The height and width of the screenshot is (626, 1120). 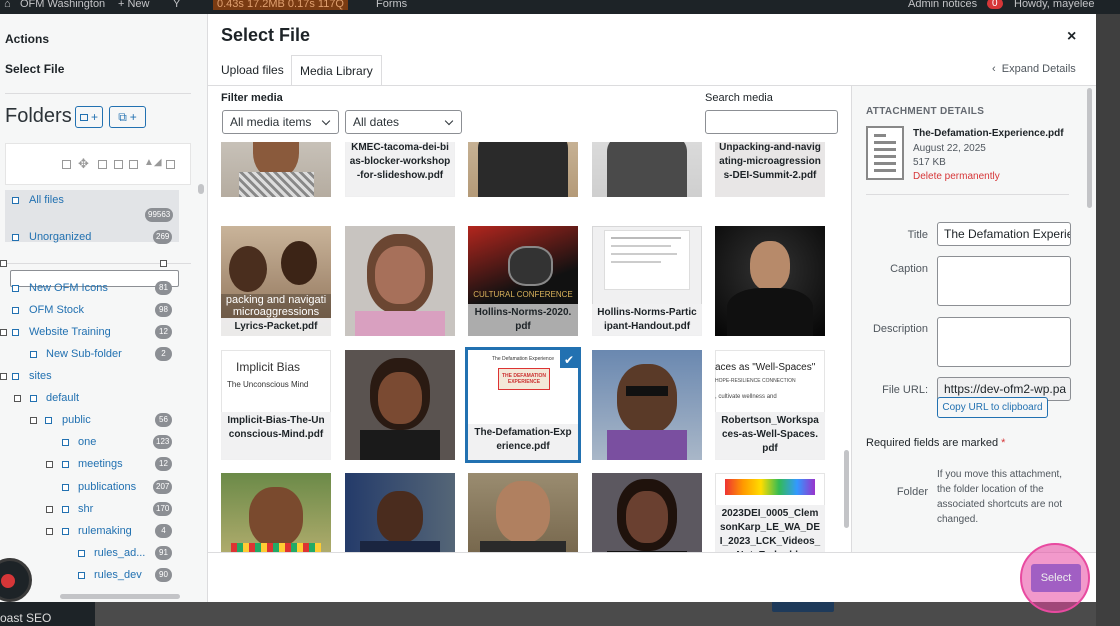 What do you see at coordinates (280, 122) in the screenshot?
I see `media-type-select: All media items` at bounding box center [280, 122].